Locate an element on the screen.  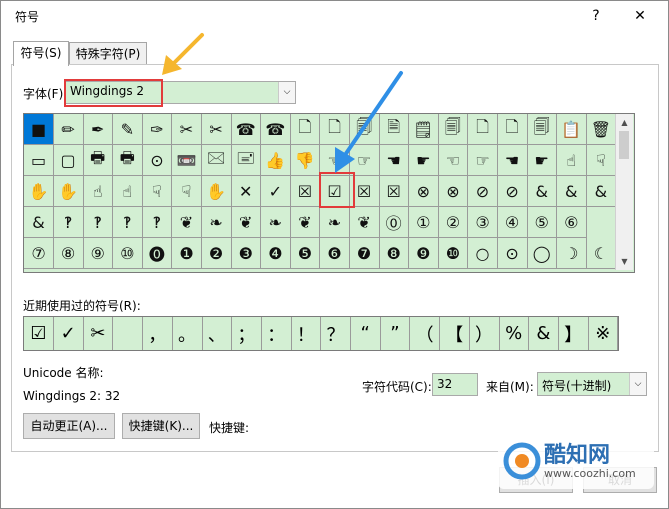
recent-symbol-cell: 、 is located at coordinates (217, 333).